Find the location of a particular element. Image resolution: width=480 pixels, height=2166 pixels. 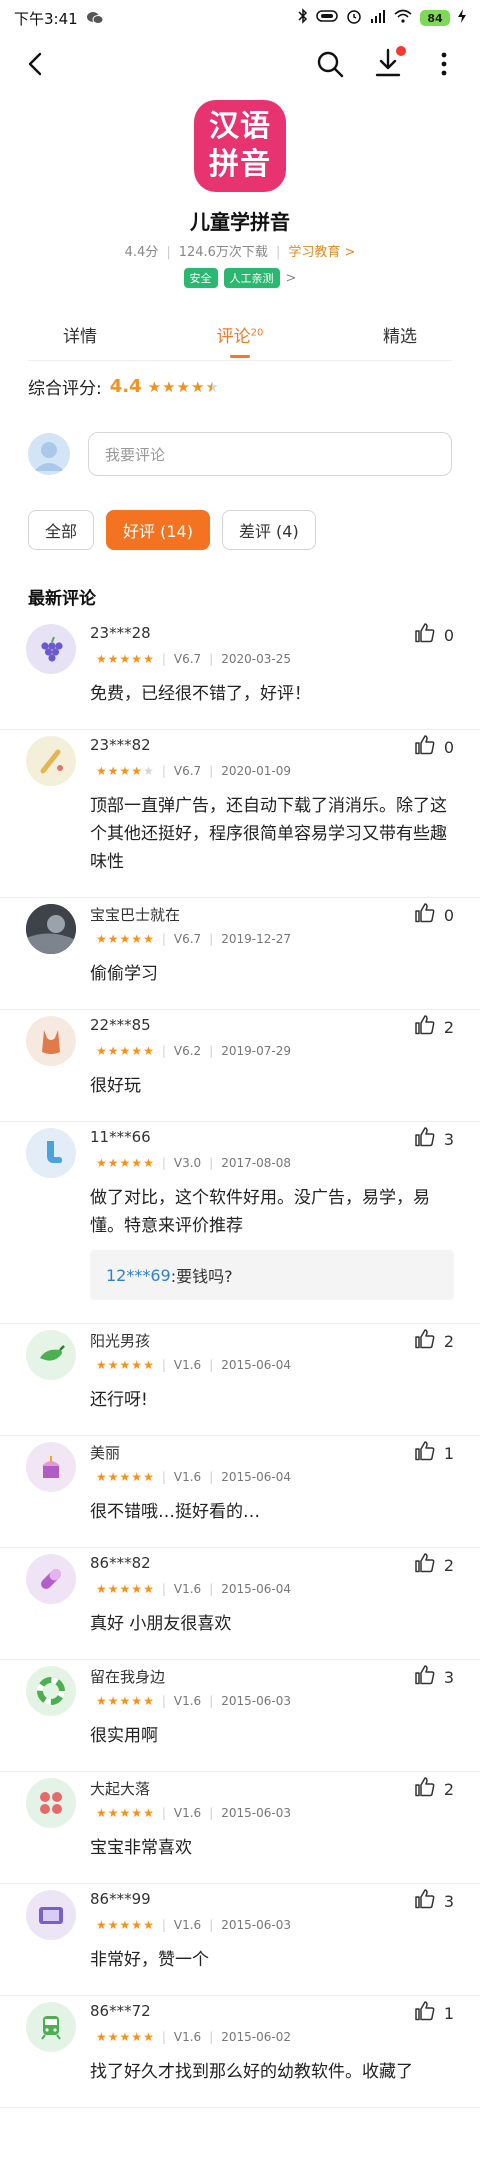

divider is located at coordinates (240, 360).